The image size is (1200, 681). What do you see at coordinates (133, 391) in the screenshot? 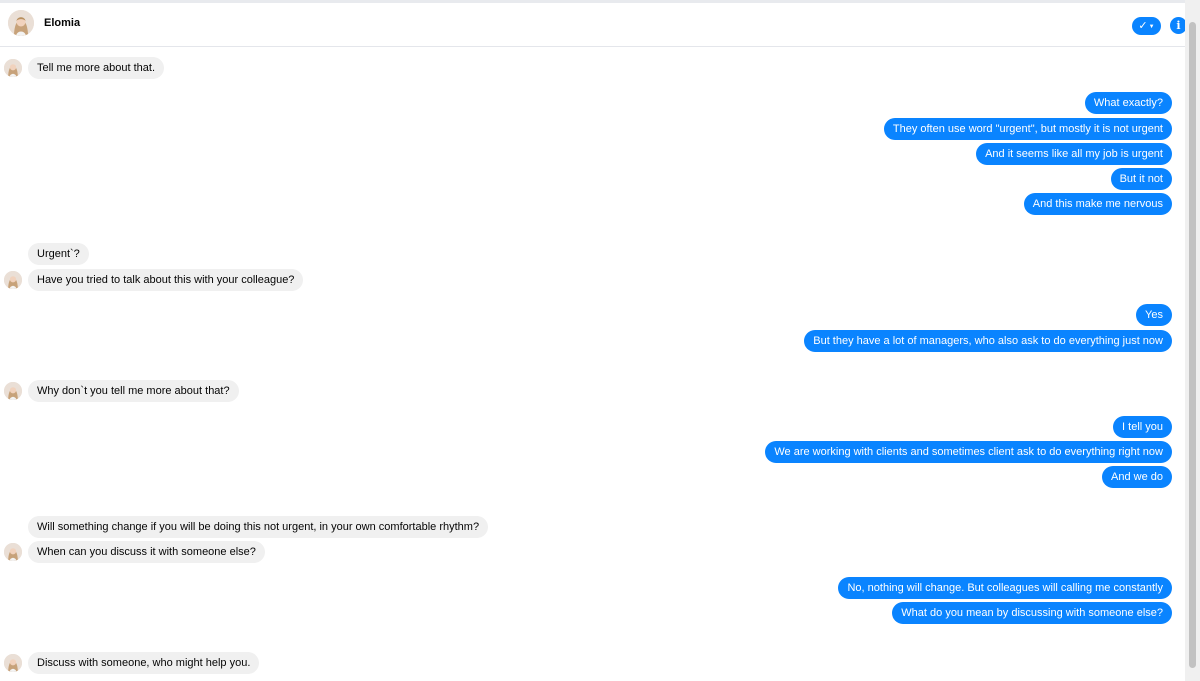
I see `incoming-message: Why don`t you tell me more about that?` at bounding box center [133, 391].